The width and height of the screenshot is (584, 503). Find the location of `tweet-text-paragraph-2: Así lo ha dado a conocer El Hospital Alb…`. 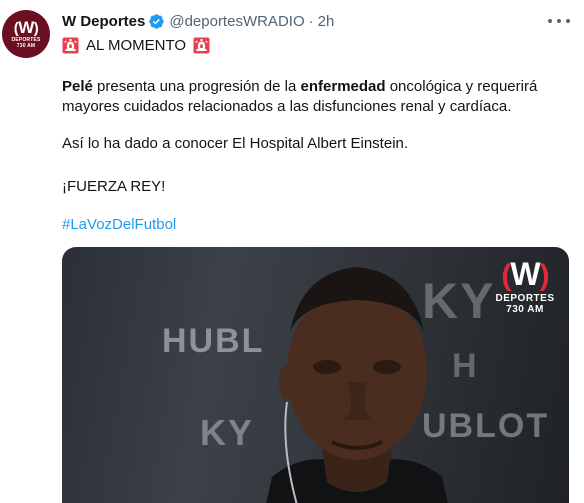

tweet-text-paragraph-2: Así lo ha dado a conocer El Hospital Alb… is located at coordinates (235, 143).